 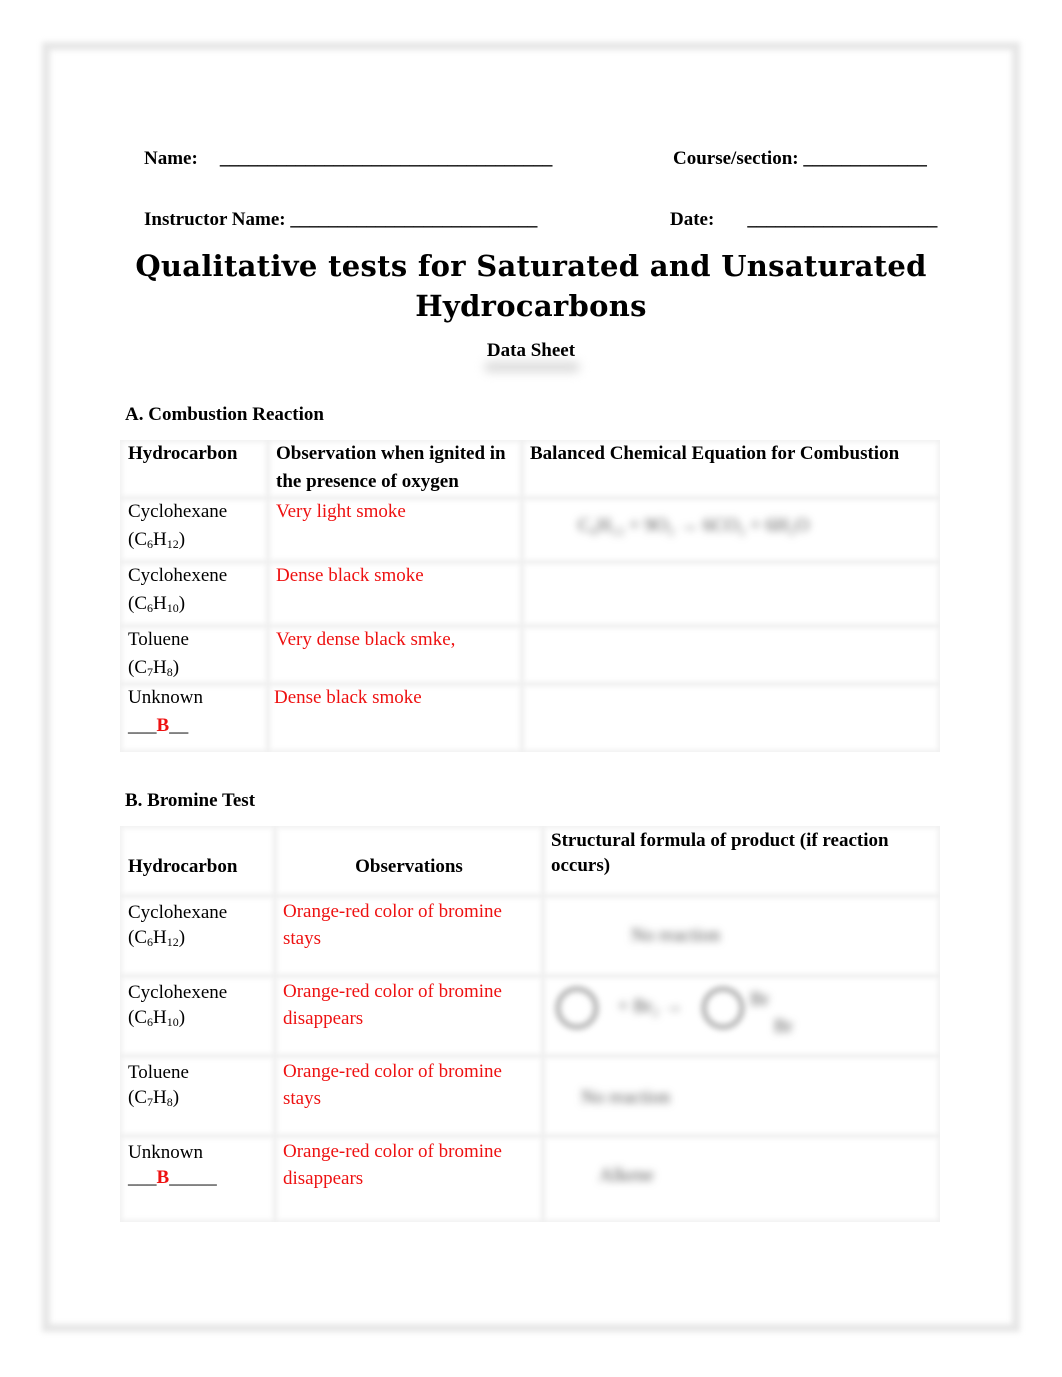 I want to click on column-header: Observations, so click(x=409, y=861).